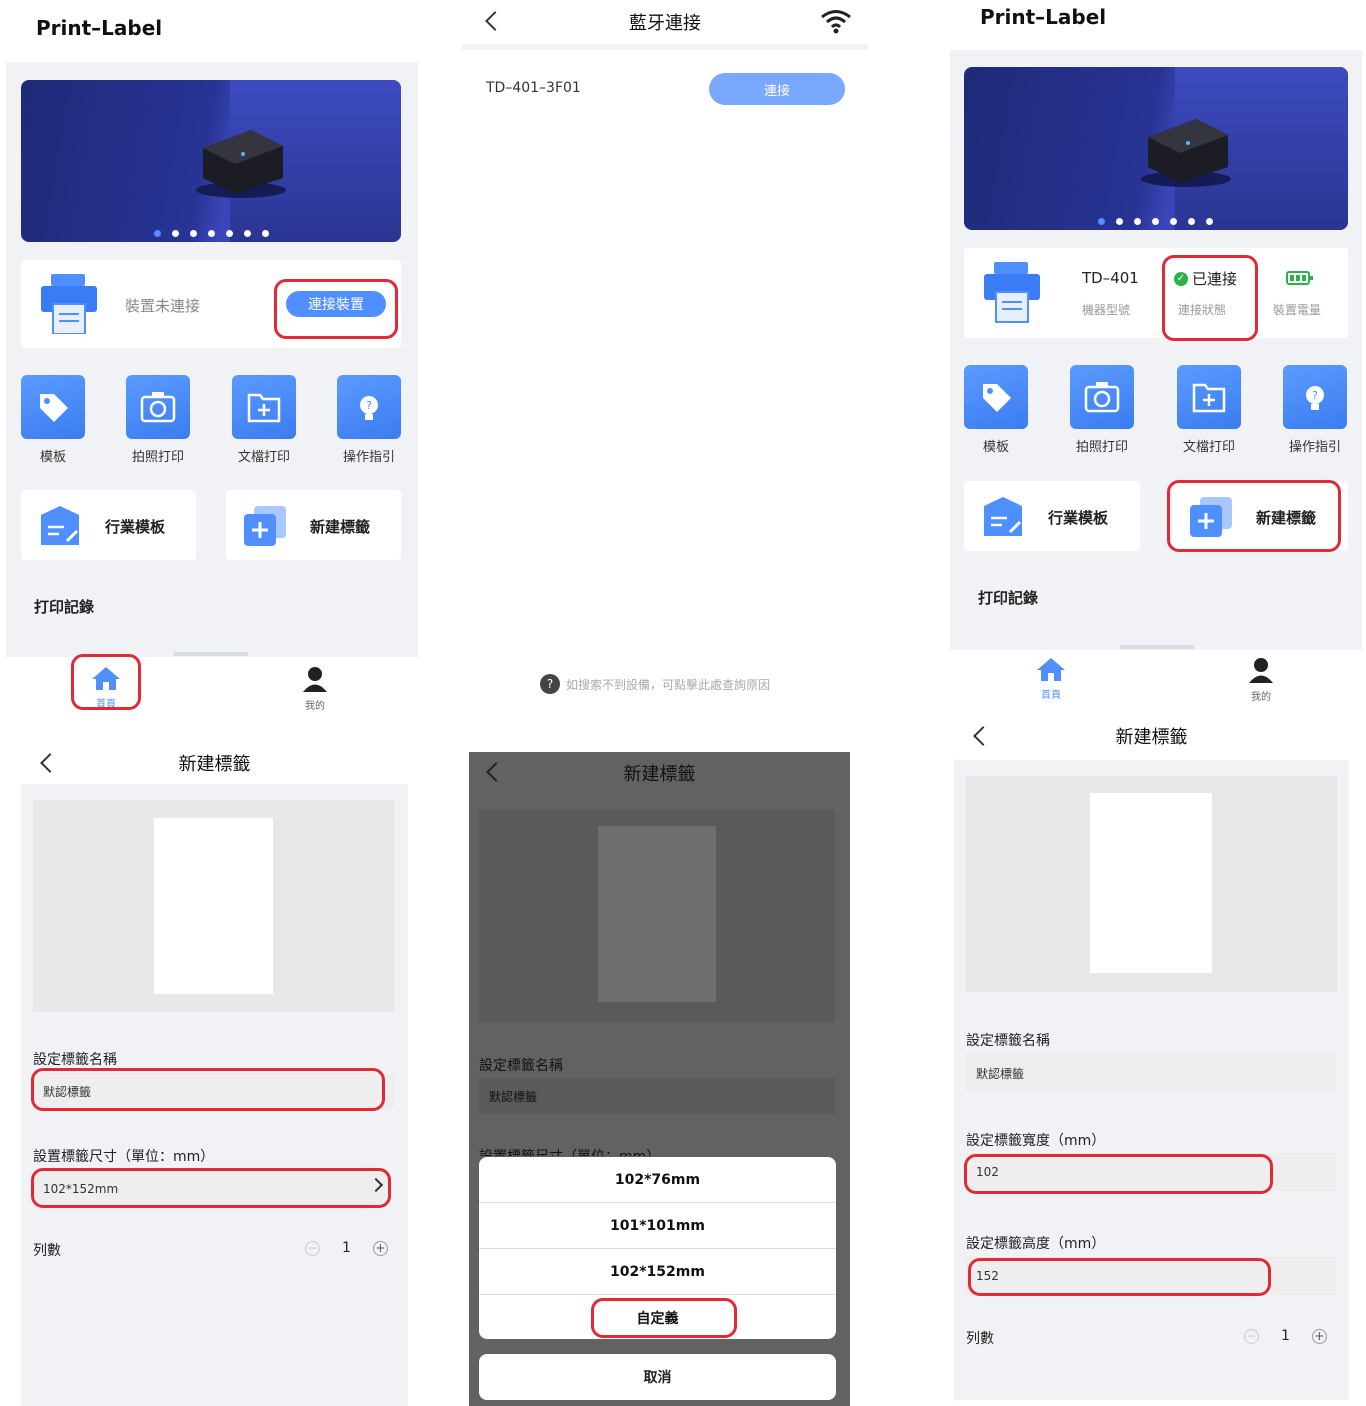  What do you see at coordinates (1297, 310) in the screenshot?
I see `battery-label: 裝置電量` at bounding box center [1297, 310].